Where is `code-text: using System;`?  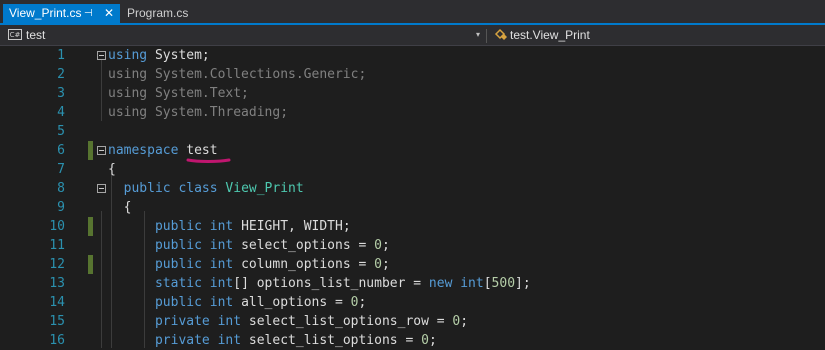
code-text: using System; is located at coordinates (159, 55).